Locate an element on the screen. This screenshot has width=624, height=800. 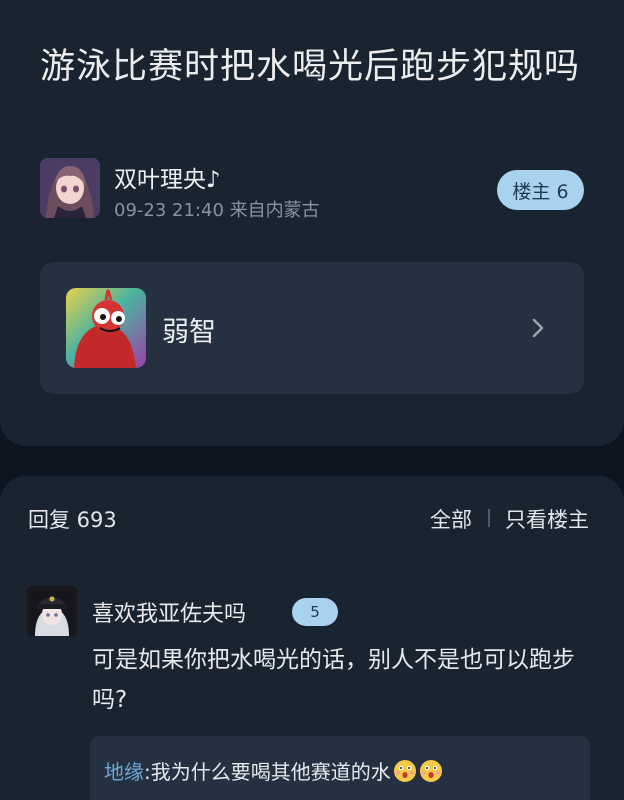
post-title: 游泳比赛时把水喝光后跑步犯规吗 is located at coordinates (310, 67).